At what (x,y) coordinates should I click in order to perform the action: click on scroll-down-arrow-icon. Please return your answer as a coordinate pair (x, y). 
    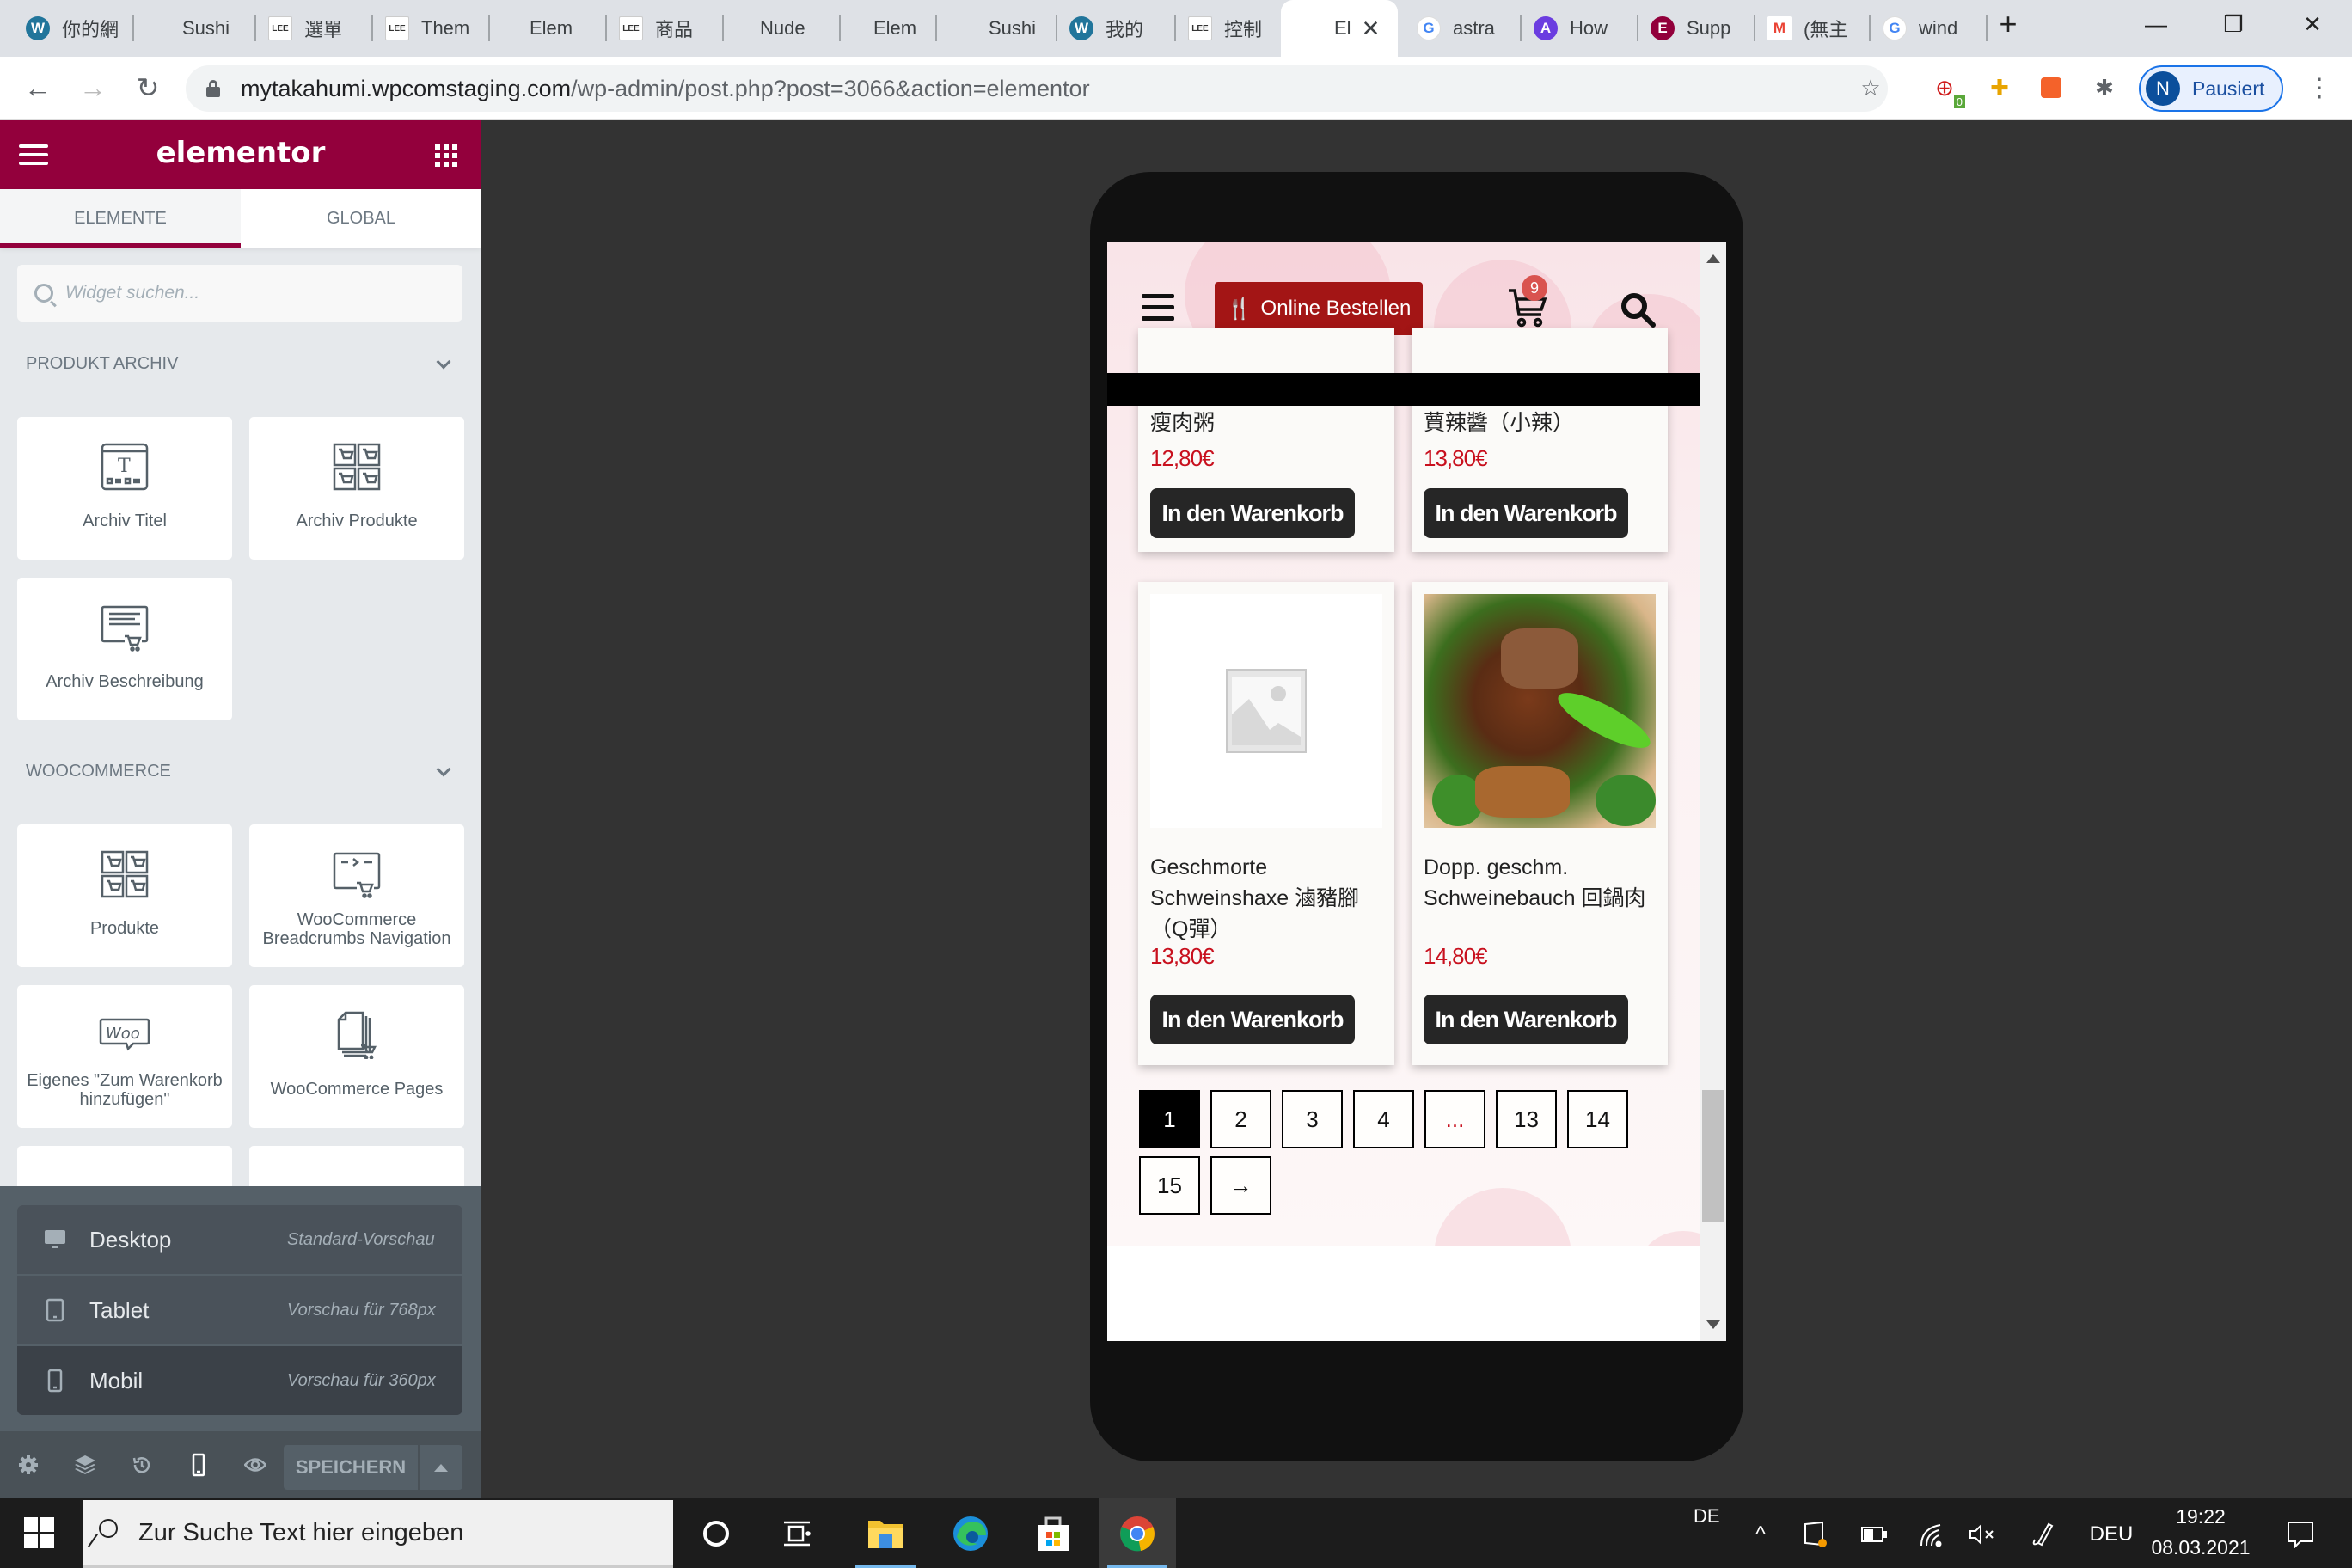
    Looking at the image, I should click on (1713, 1324).